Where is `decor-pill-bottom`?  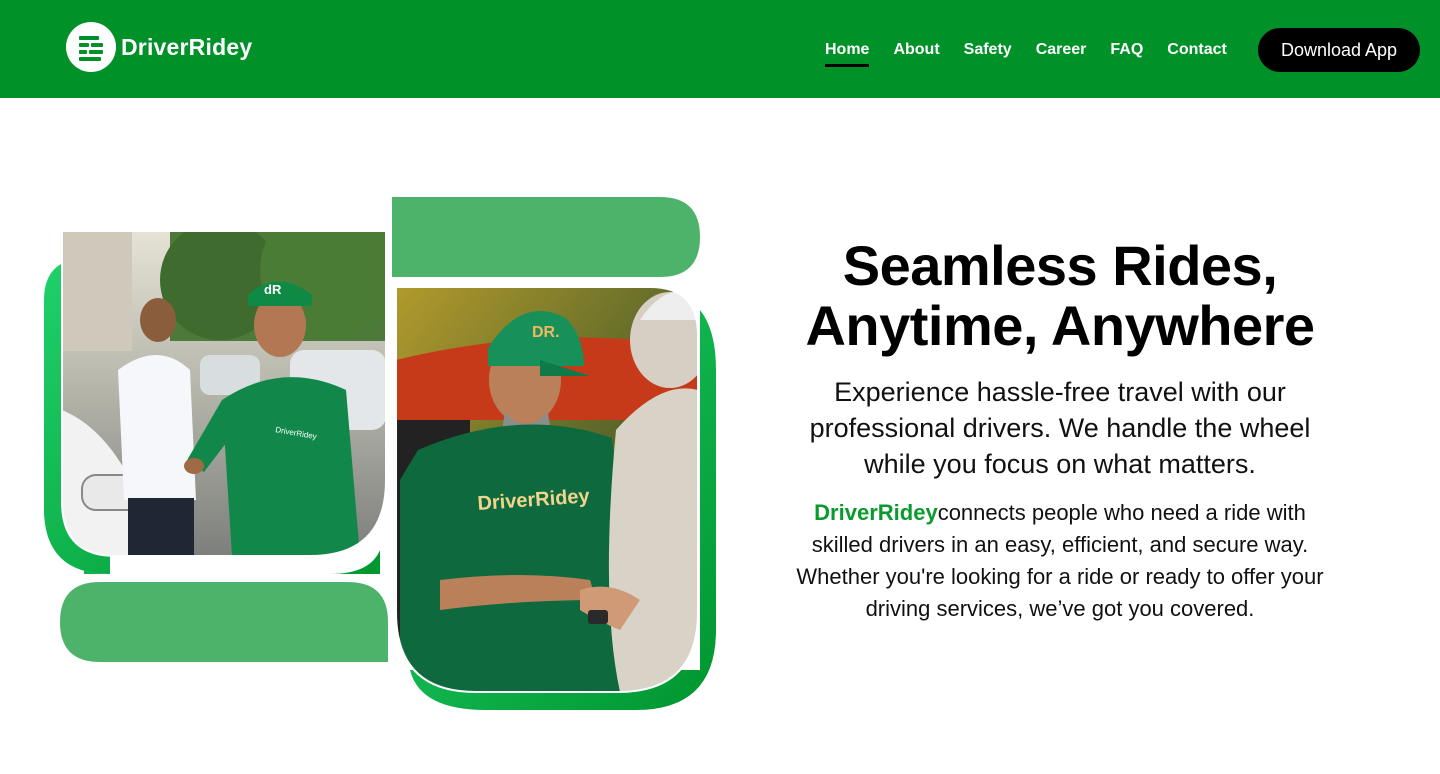 decor-pill-bottom is located at coordinates (224, 622).